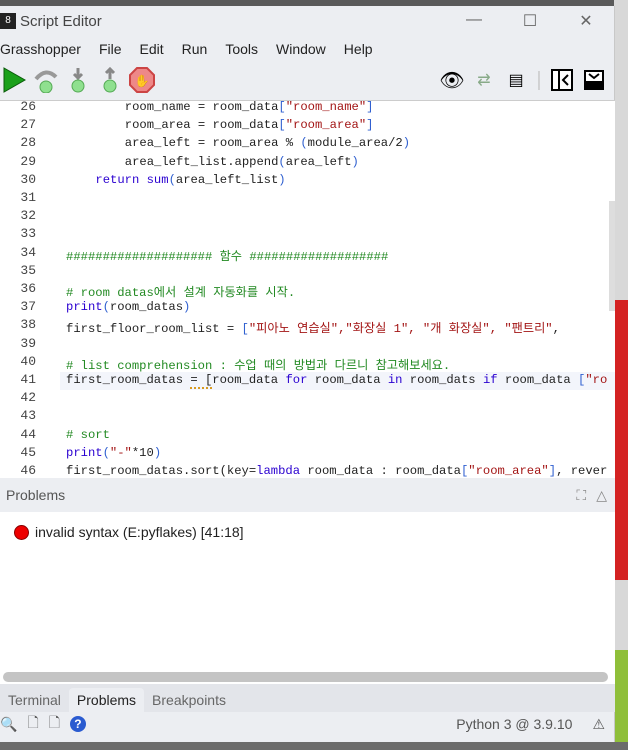 The width and height of the screenshot is (628, 750). Describe the element at coordinates (28, 270) in the screenshot. I see `line-number: 35` at that location.